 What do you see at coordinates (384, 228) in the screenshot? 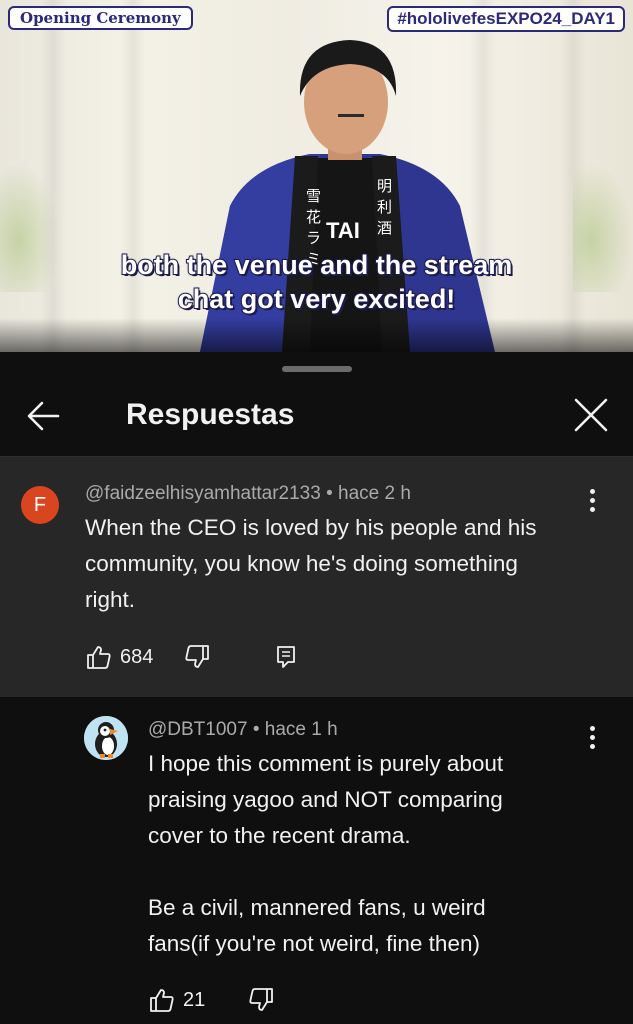
I see `svg-text: 酒` at bounding box center [384, 228].